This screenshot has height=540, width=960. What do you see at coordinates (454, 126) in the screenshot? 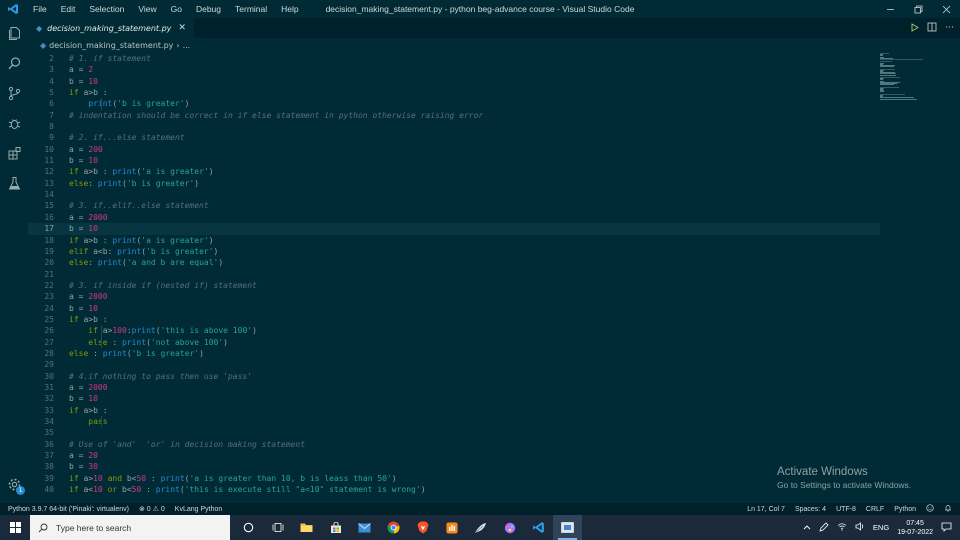
I see `code-line: 8` at bounding box center [454, 126].